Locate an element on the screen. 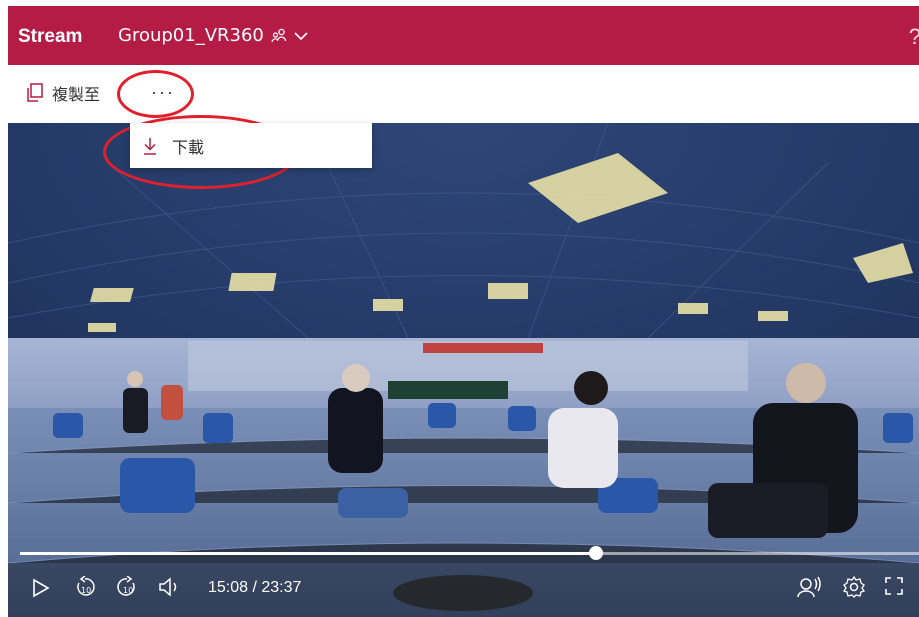 This screenshot has height=617, width=919. fullscreen-icon is located at coordinates (894, 586).